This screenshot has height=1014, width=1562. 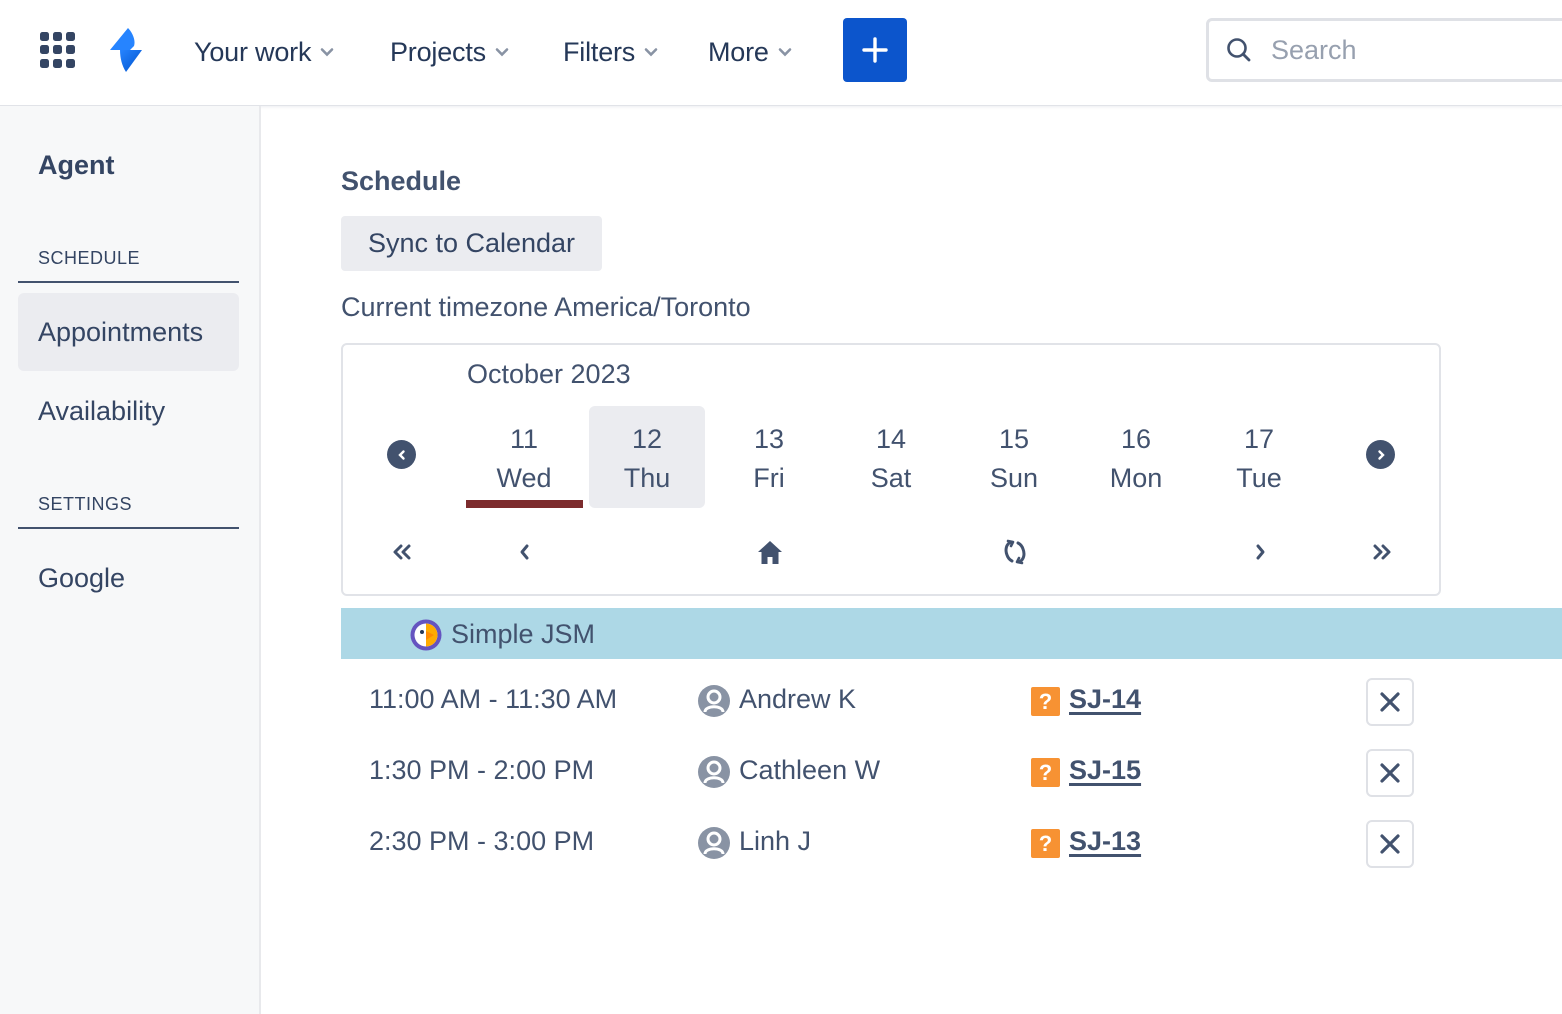 I want to click on customer-name: Andrew K, so click(x=798, y=699).